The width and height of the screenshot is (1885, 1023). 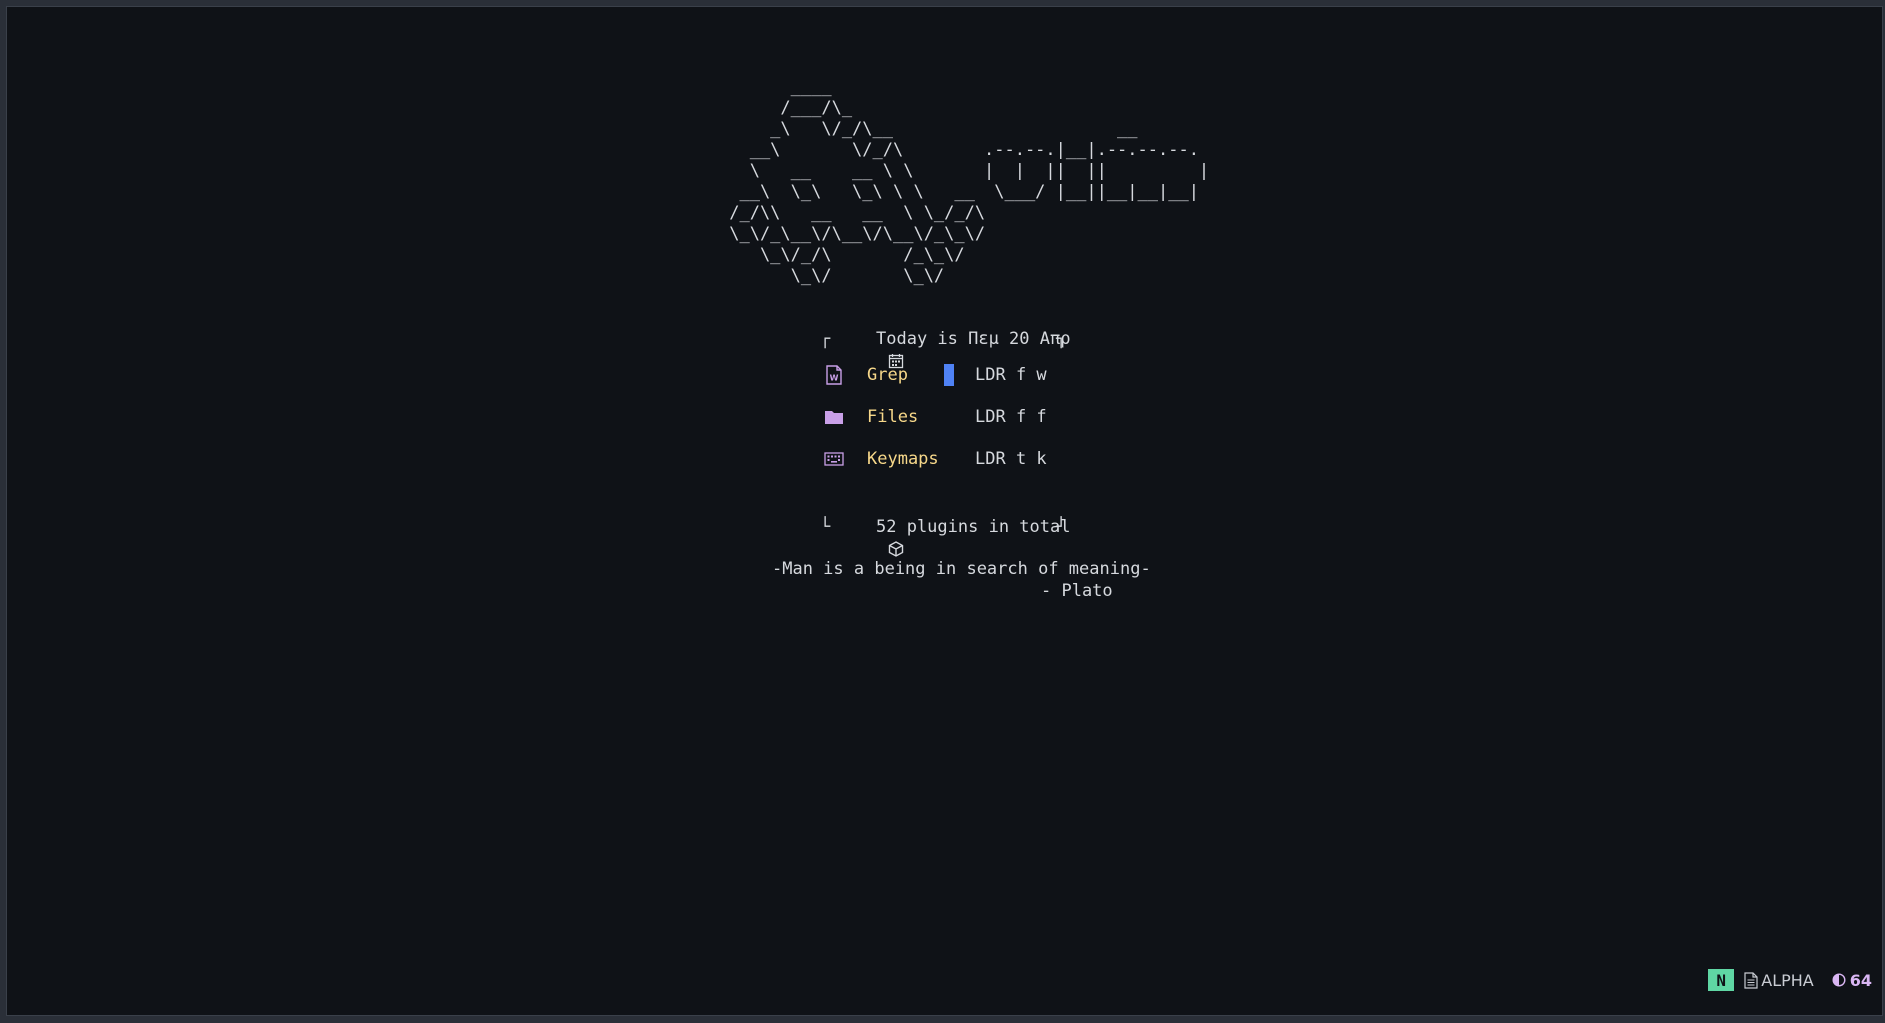 What do you see at coordinates (887, 375) in the screenshot?
I see `menu-label-grep: Grep` at bounding box center [887, 375].